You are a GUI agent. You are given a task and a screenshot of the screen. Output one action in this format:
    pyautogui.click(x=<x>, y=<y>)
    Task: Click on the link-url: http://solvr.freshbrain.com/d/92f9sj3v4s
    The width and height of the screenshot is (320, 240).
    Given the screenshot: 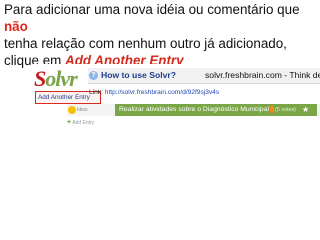 What is the action you would take?
    pyautogui.click(x=162, y=92)
    